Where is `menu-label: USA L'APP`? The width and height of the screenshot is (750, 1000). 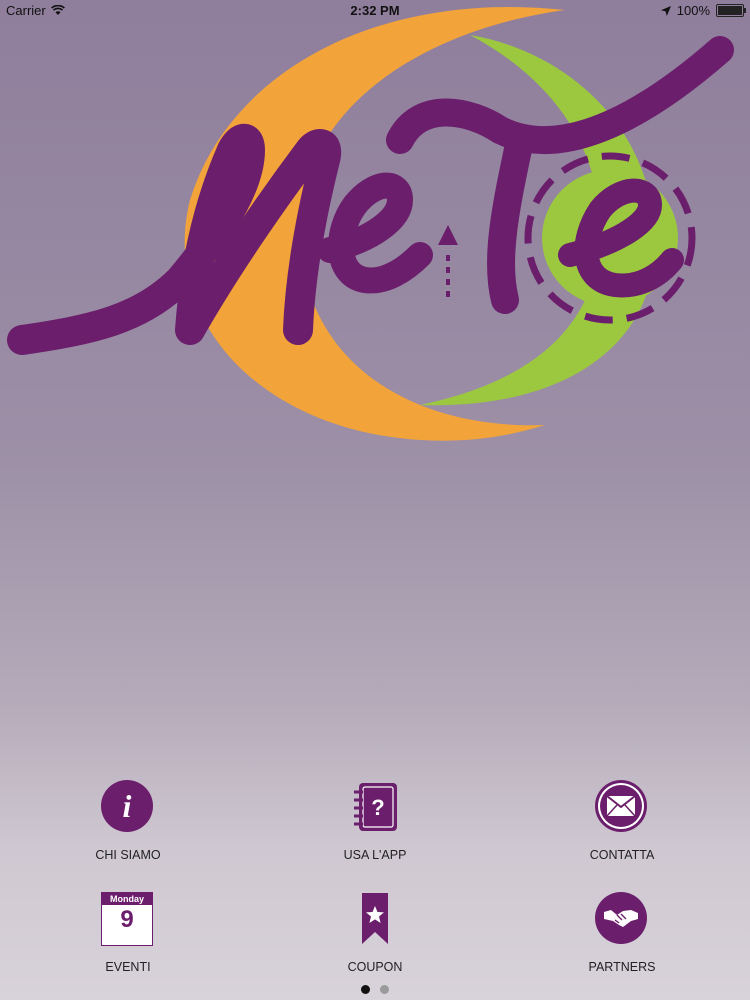 menu-label: USA L'APP is located at coordinates (375, 855).